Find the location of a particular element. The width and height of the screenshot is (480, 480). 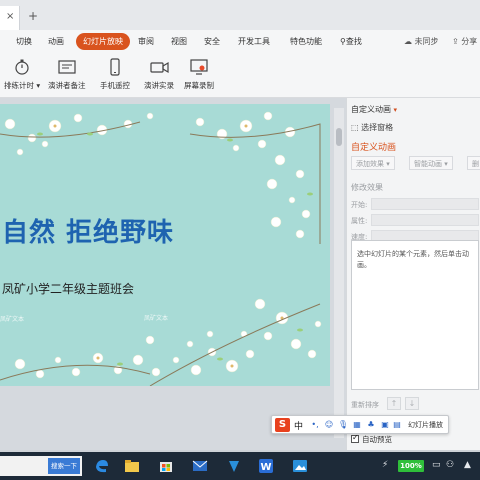

animation-list: 选中幻灯片的某个元素，然后单击动画。 is located at coordinates (415, 315).